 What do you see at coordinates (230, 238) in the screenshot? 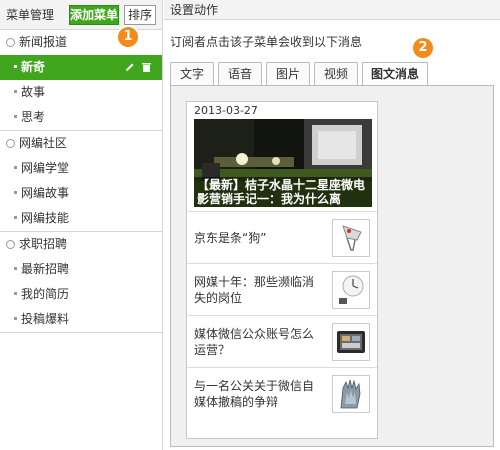
I see `news-item-title: 京东是条“狗”` at bounding box center [230, 238].